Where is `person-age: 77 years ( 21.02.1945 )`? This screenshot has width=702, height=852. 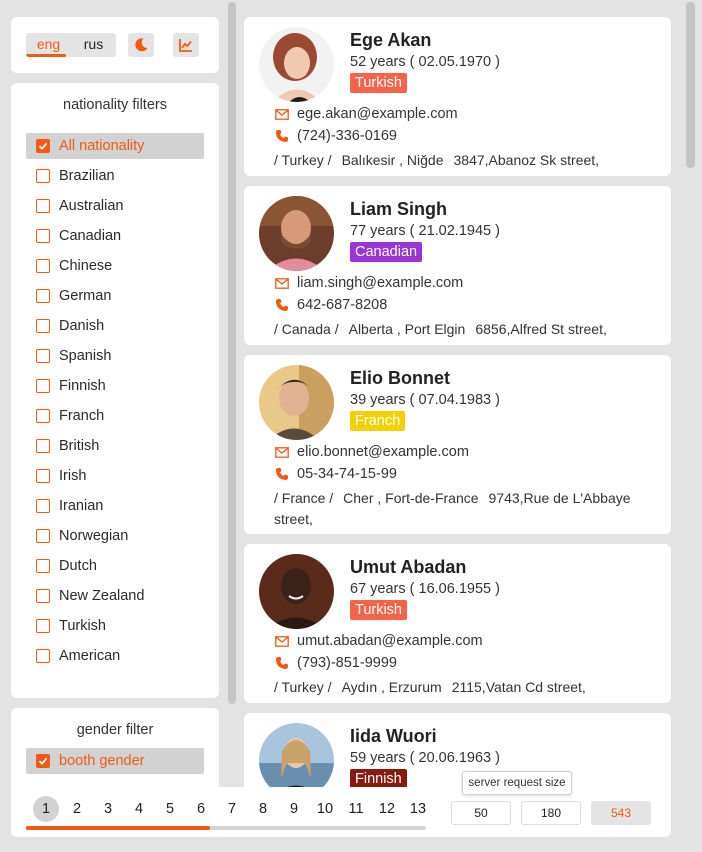
person-age: 77 years ( 21.02.1945 ) is located at coordinates (425, 231).